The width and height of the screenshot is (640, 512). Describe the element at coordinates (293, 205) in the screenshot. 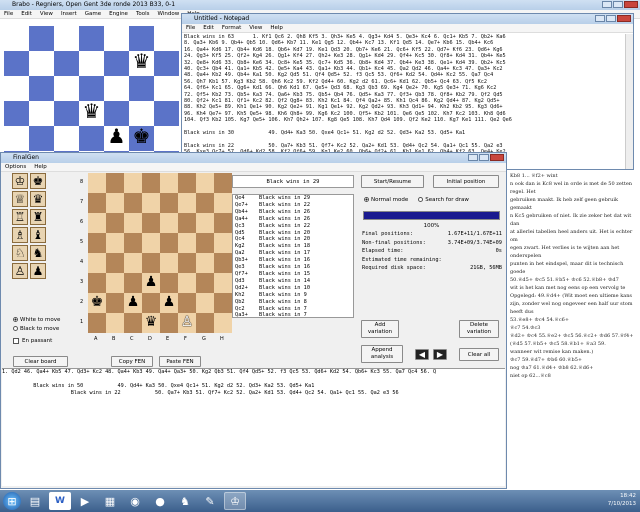

I see `move-result-row: Qe7+ Black wins in 22` at that location.